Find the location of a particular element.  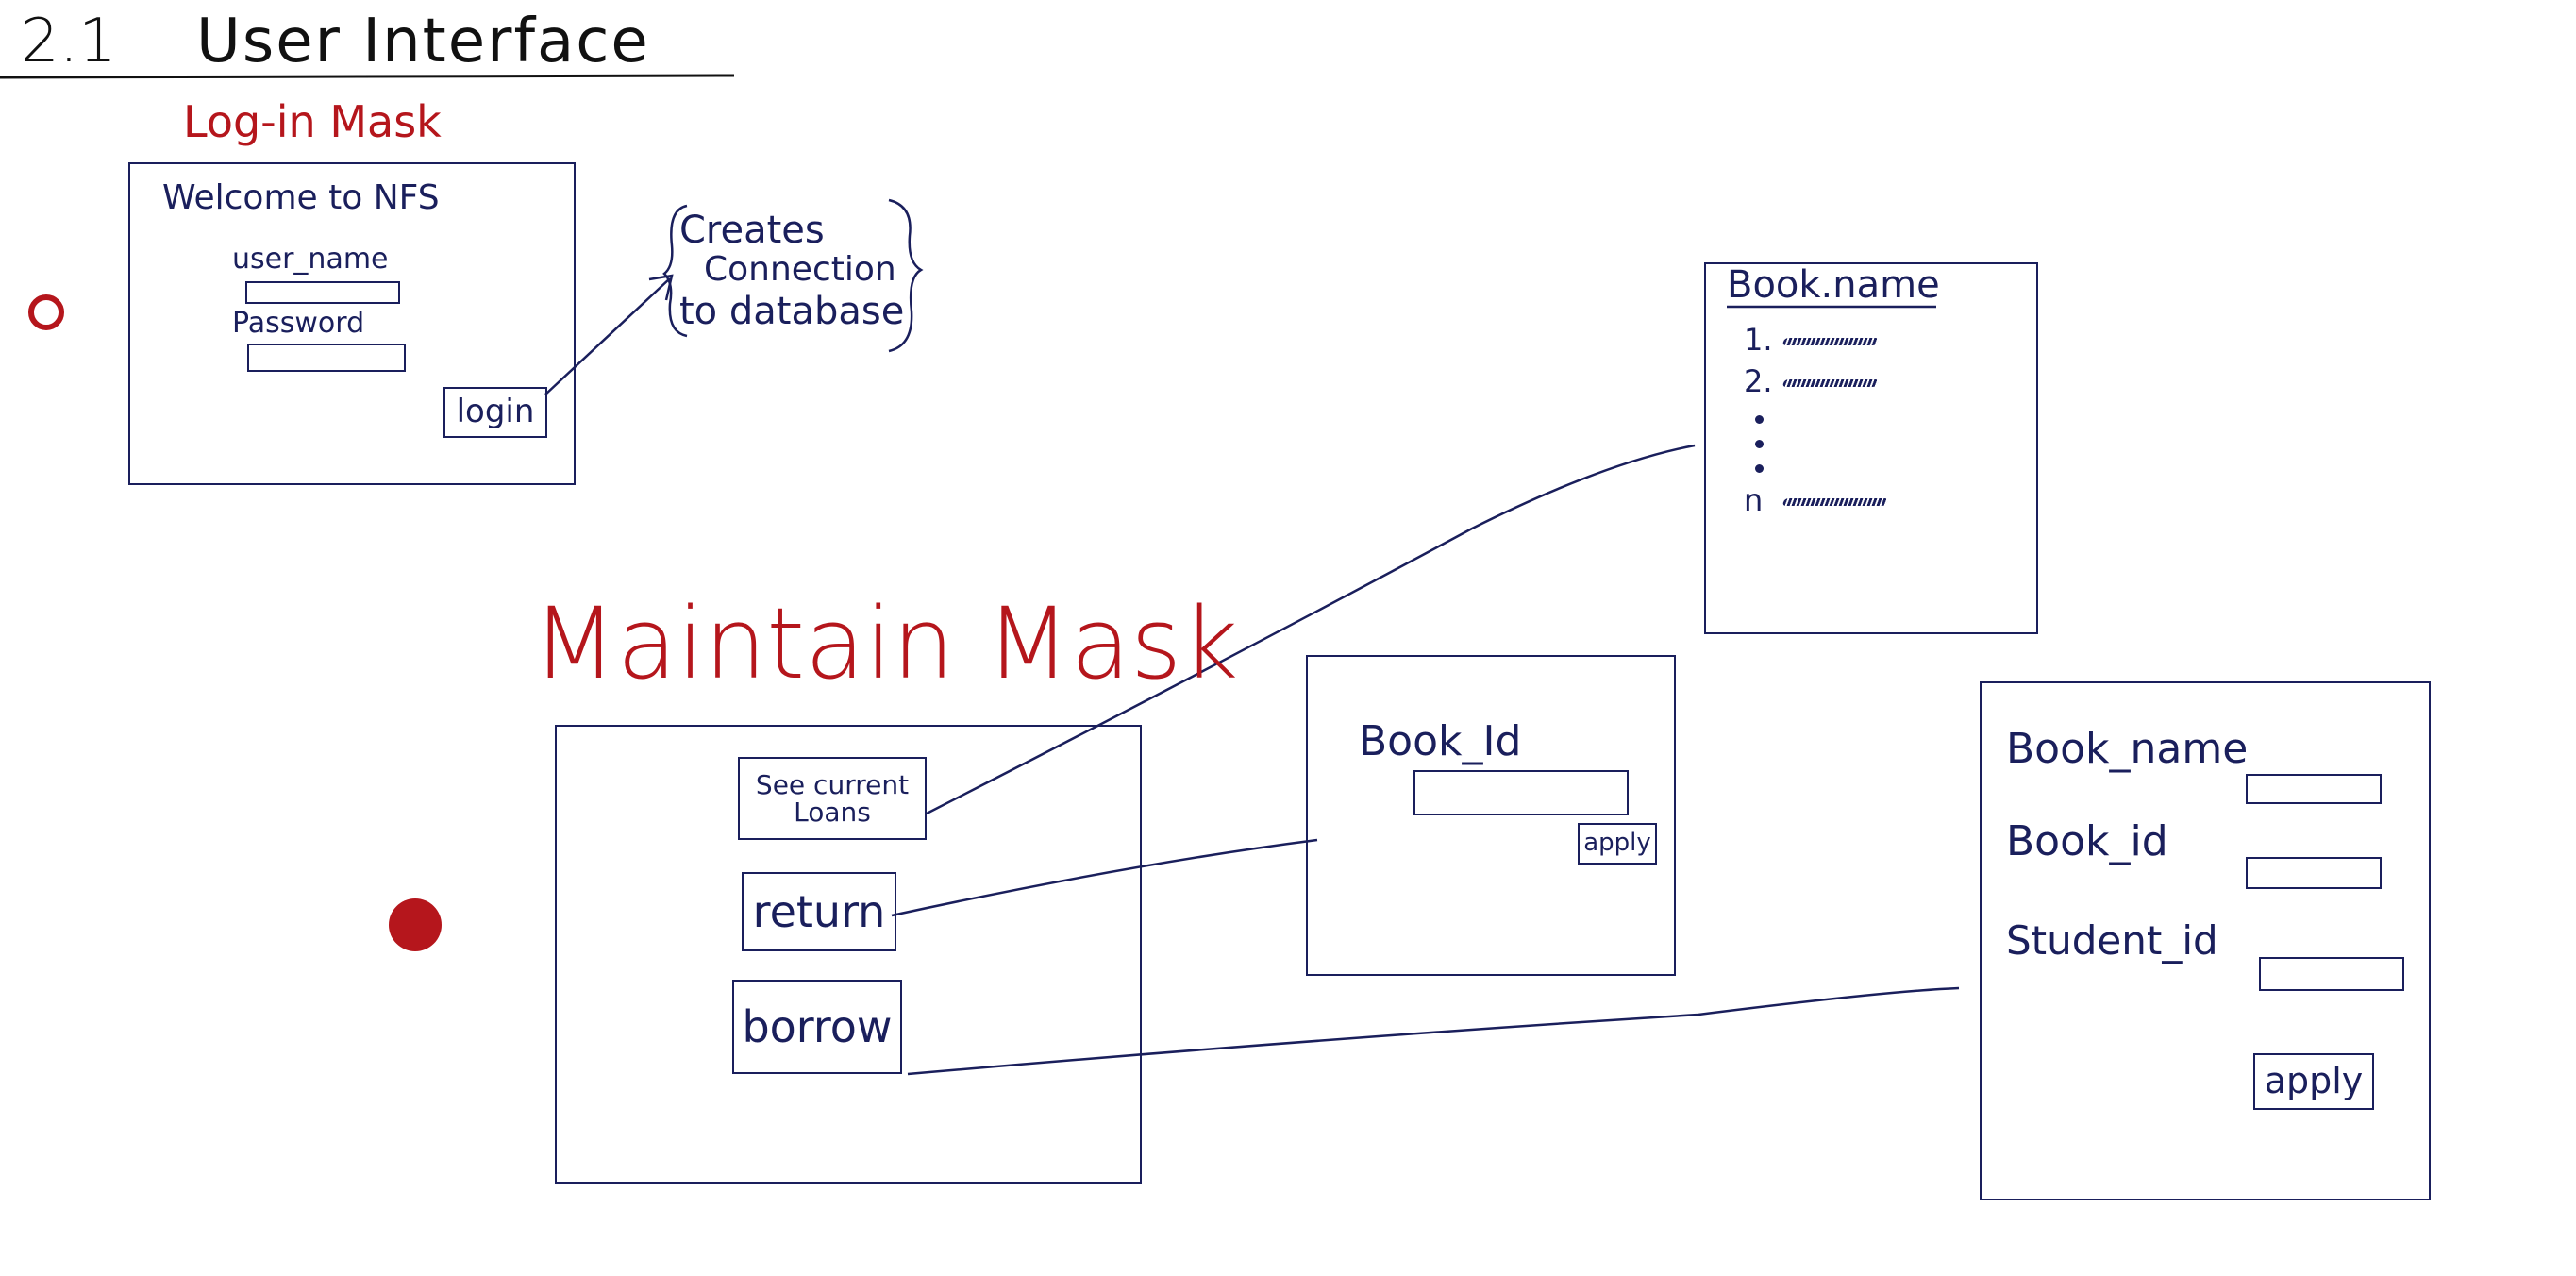

borrow-panel-student-id-field is located at coordinates (2331, 974).